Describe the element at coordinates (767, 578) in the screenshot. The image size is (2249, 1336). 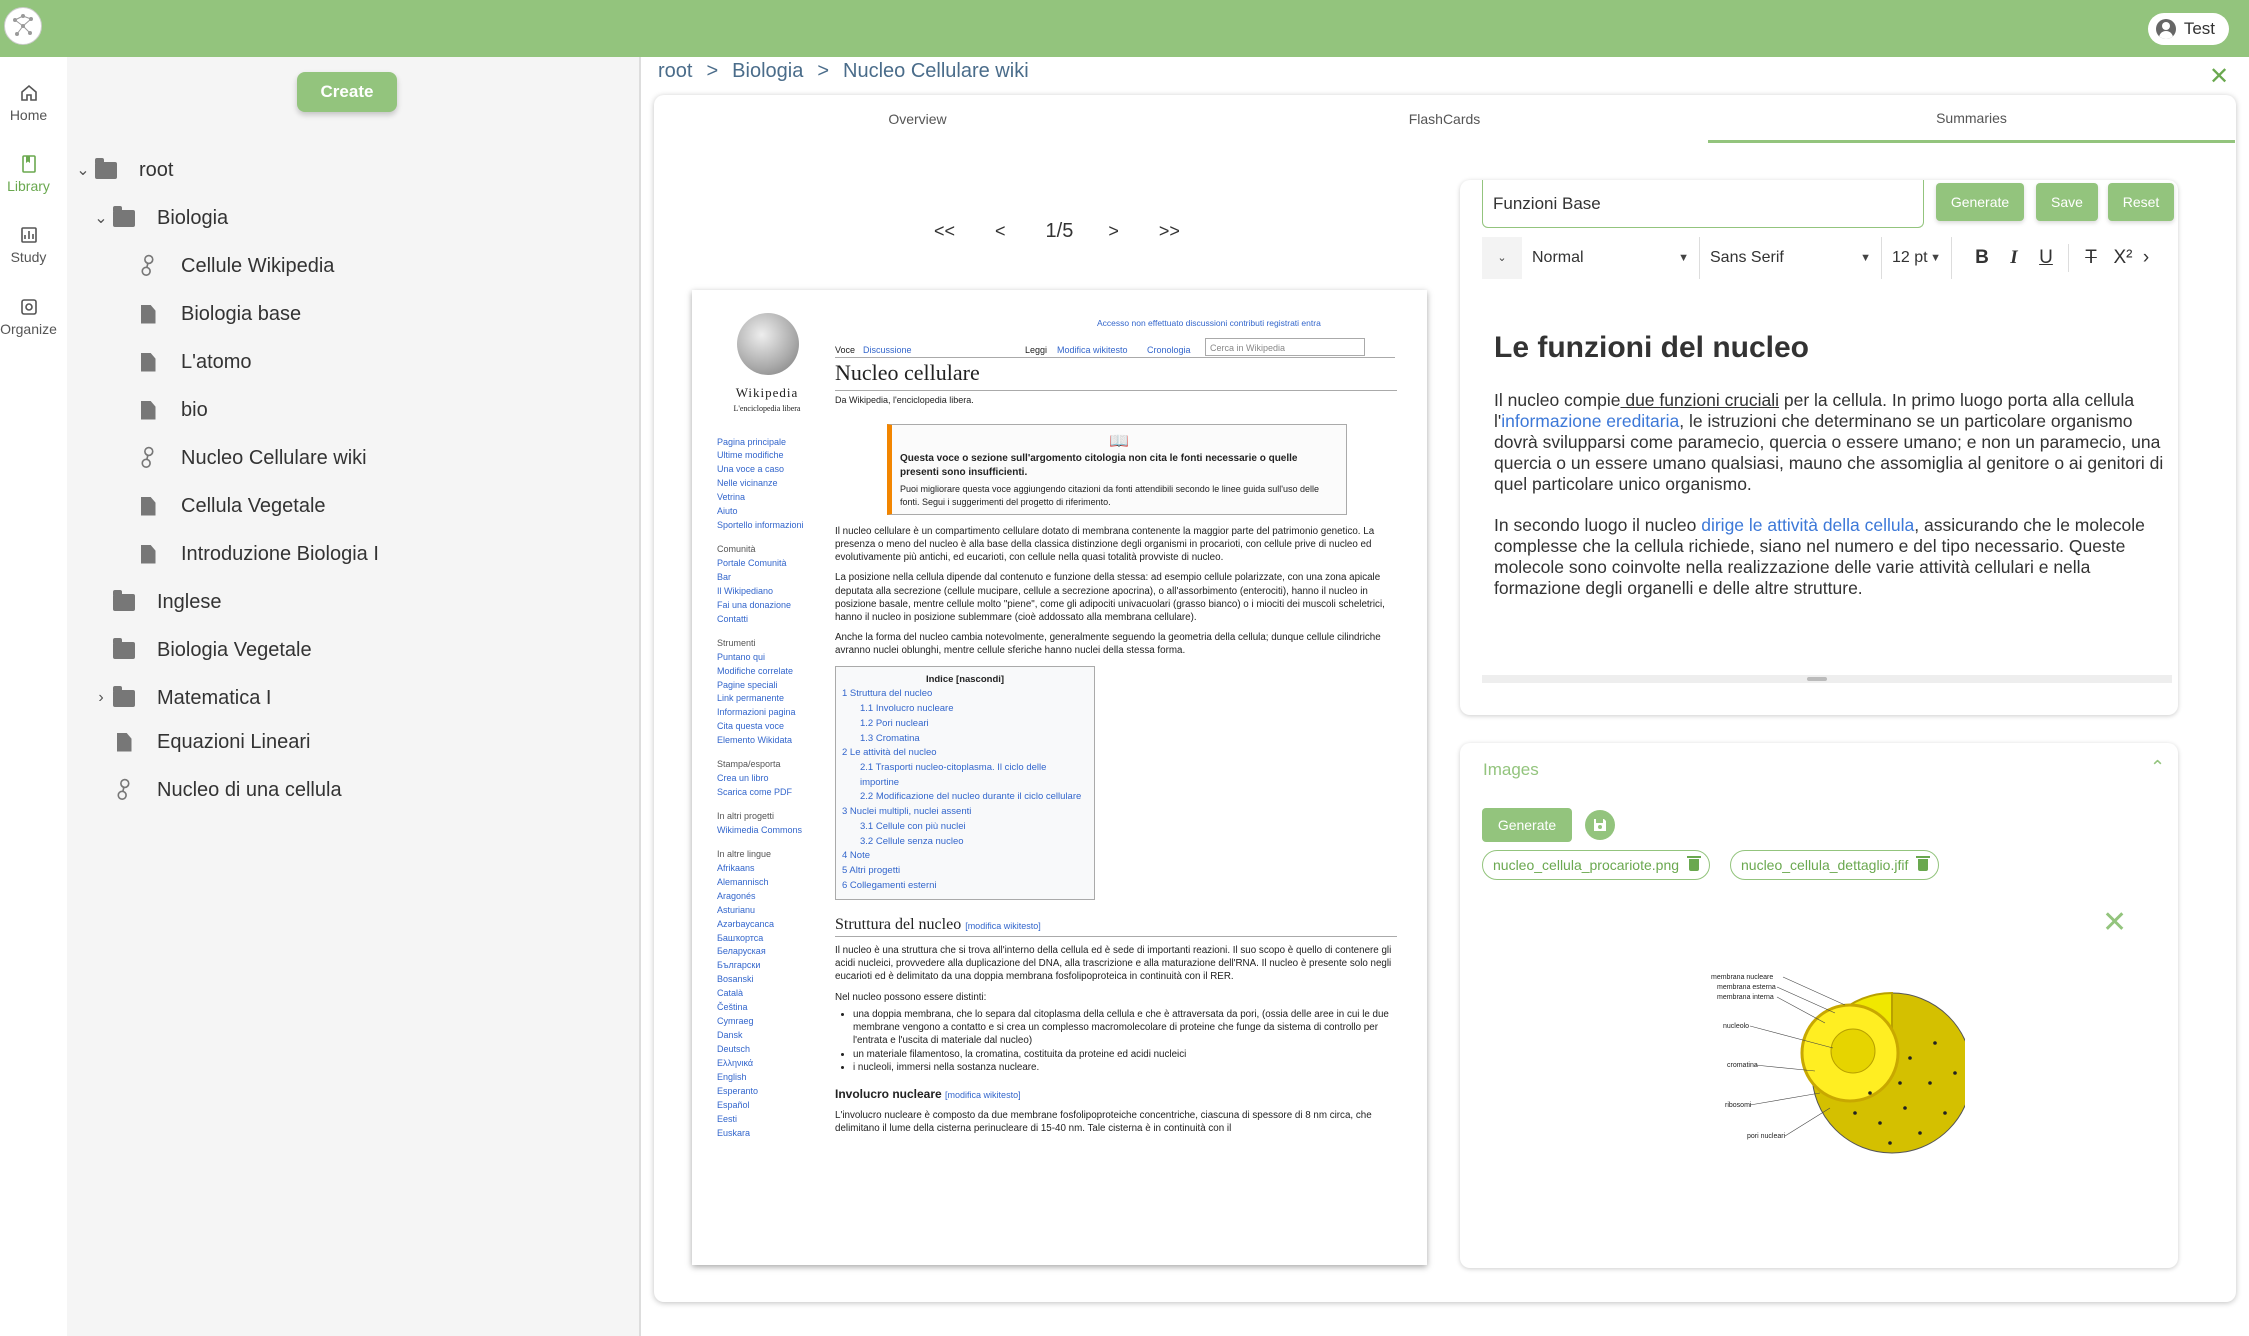
I see `wiki-link: Bar` at that location.